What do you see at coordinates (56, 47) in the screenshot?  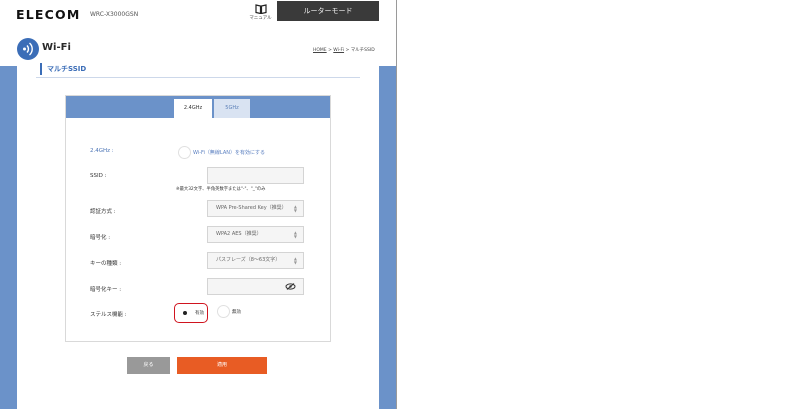 I see `page-title: Wi-Fi` at bounding box center [56, 47].